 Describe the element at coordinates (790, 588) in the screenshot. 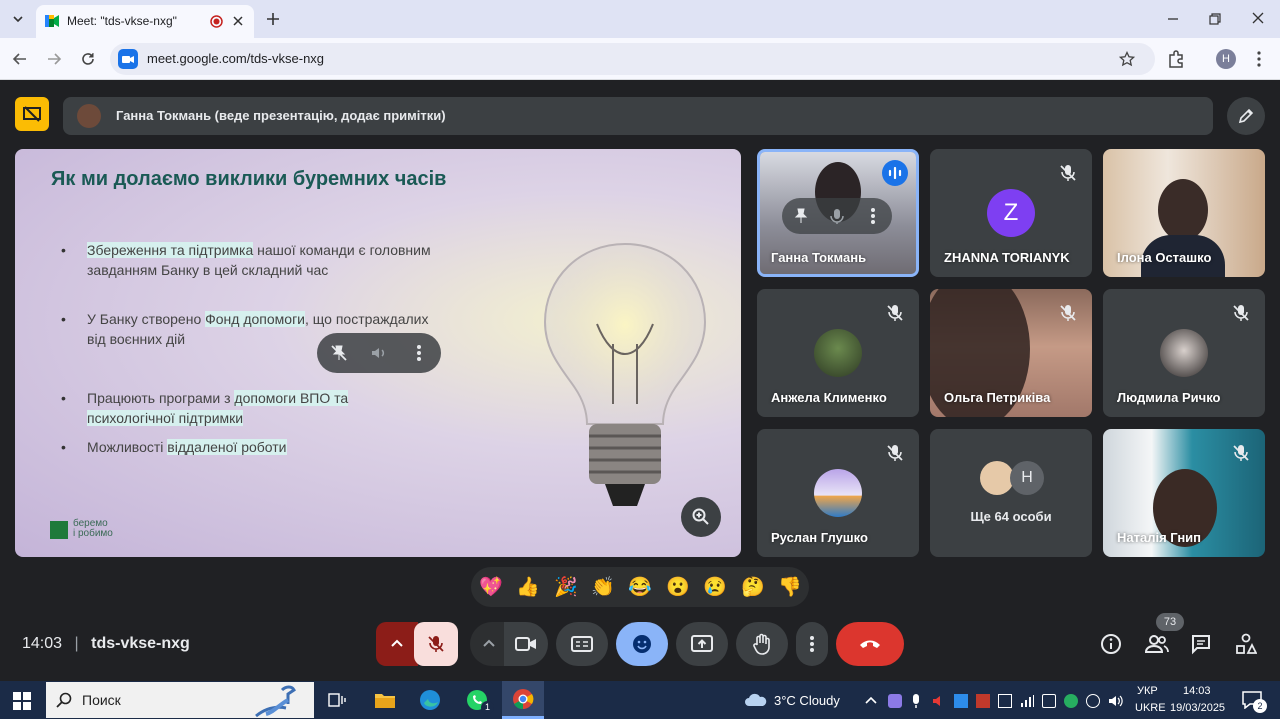

I see `reaction-thumbs-down: 👎` at that location.